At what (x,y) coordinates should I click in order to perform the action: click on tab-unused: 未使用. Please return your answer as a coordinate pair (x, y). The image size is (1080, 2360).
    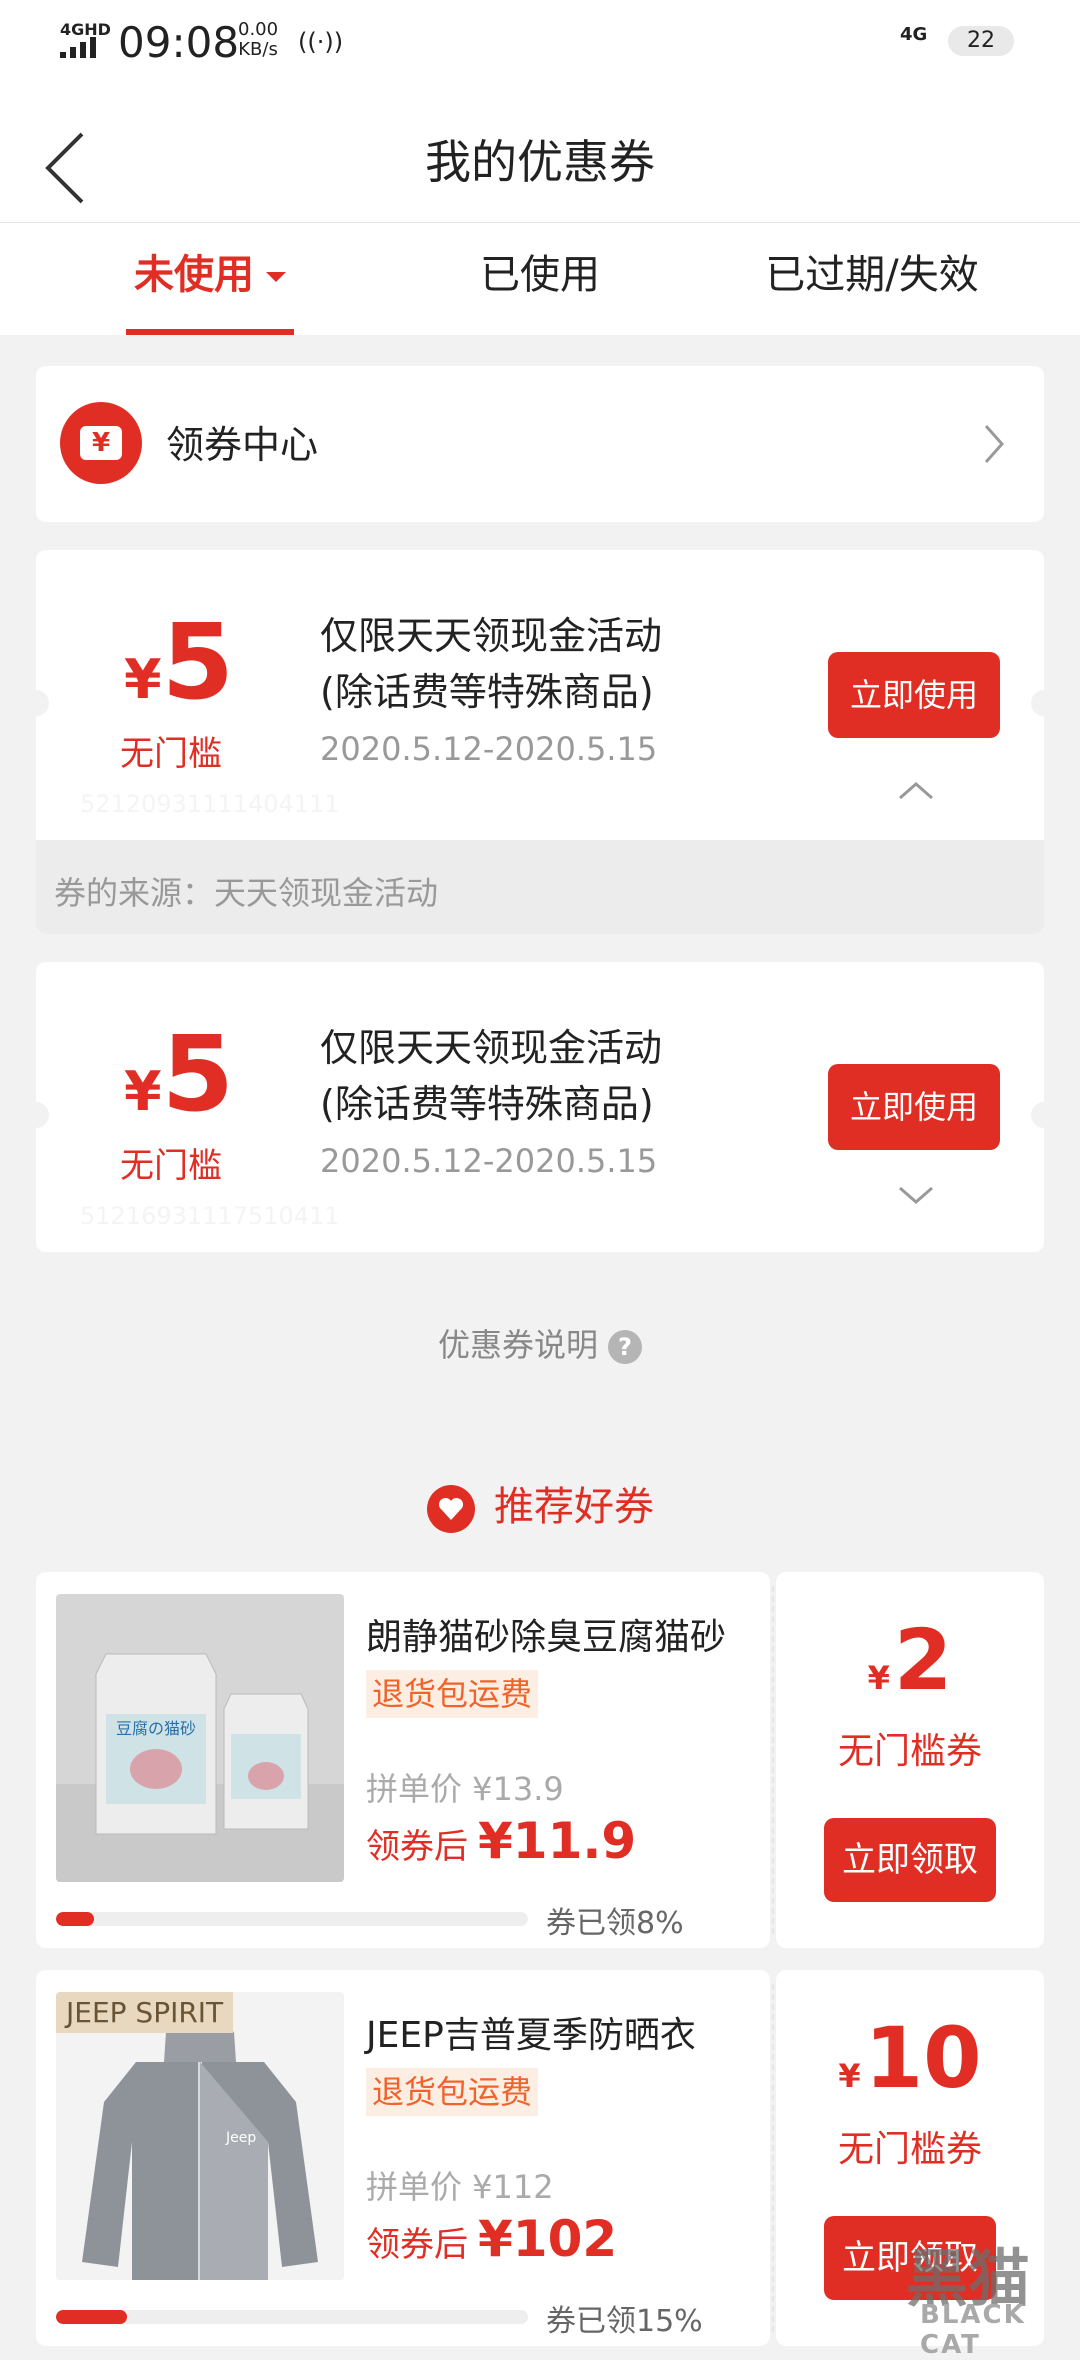
    Looking at the image, I should click on (210, 279).